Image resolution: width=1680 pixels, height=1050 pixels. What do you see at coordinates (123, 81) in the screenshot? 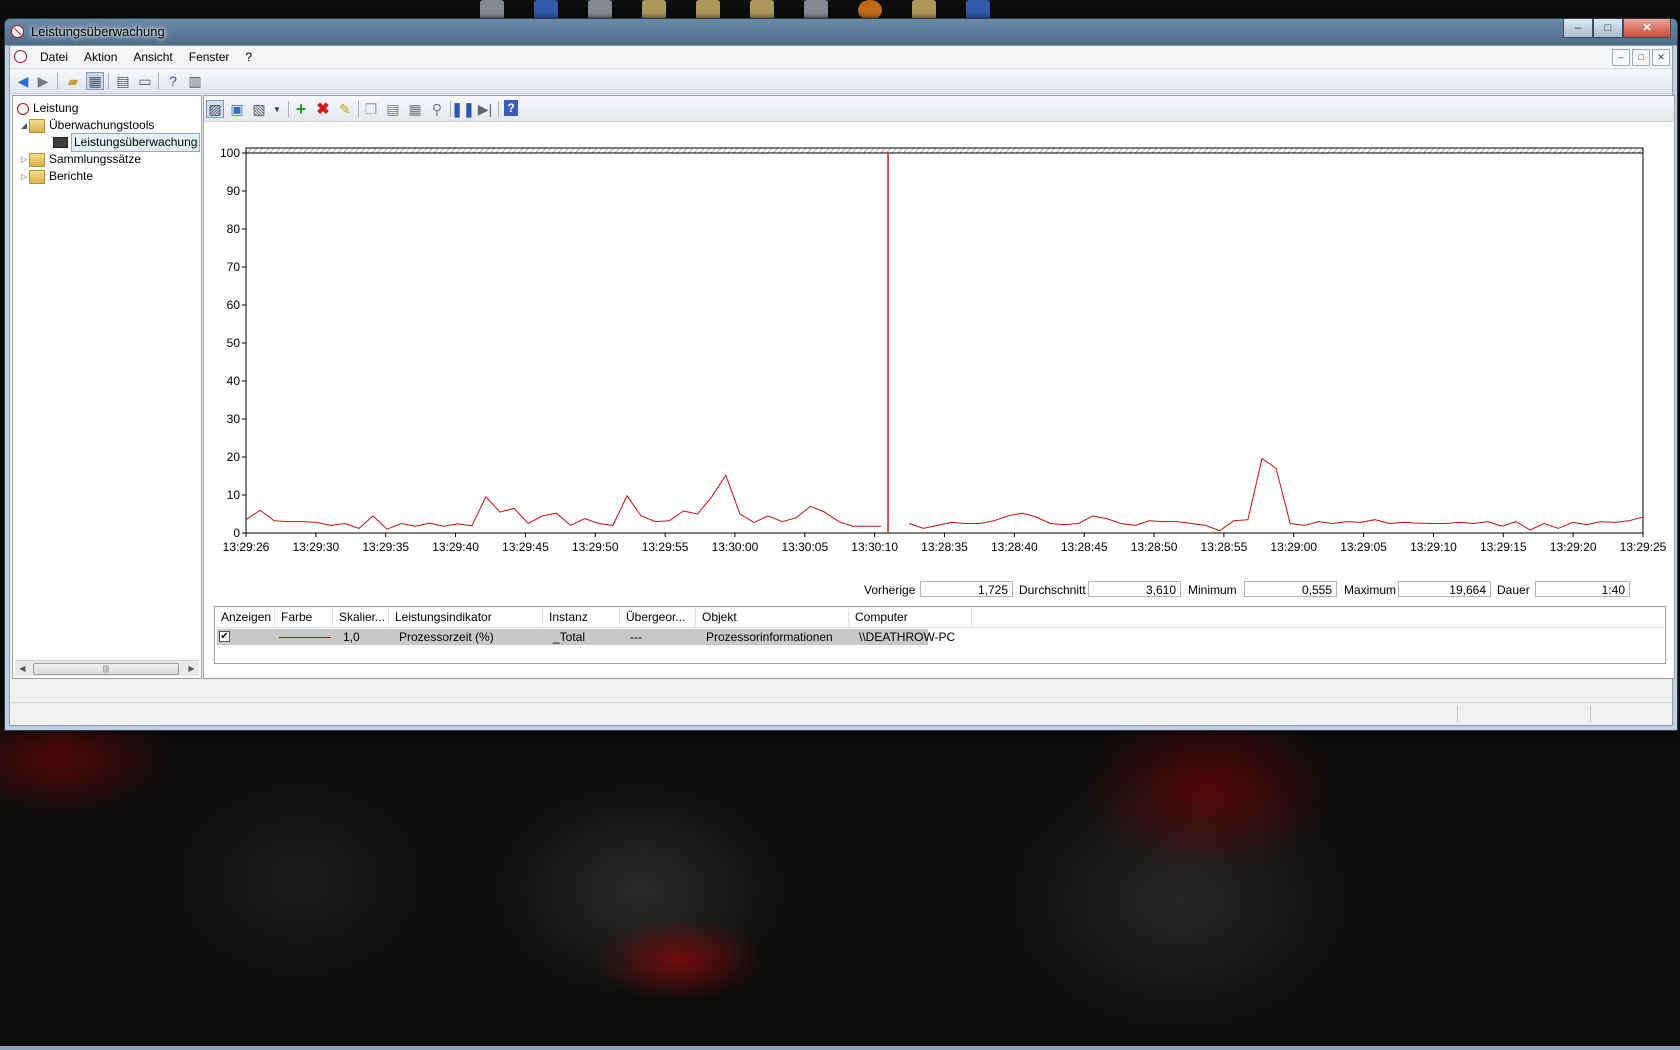
I see `properties-icon: ▤` at bounding box center [123, 81].